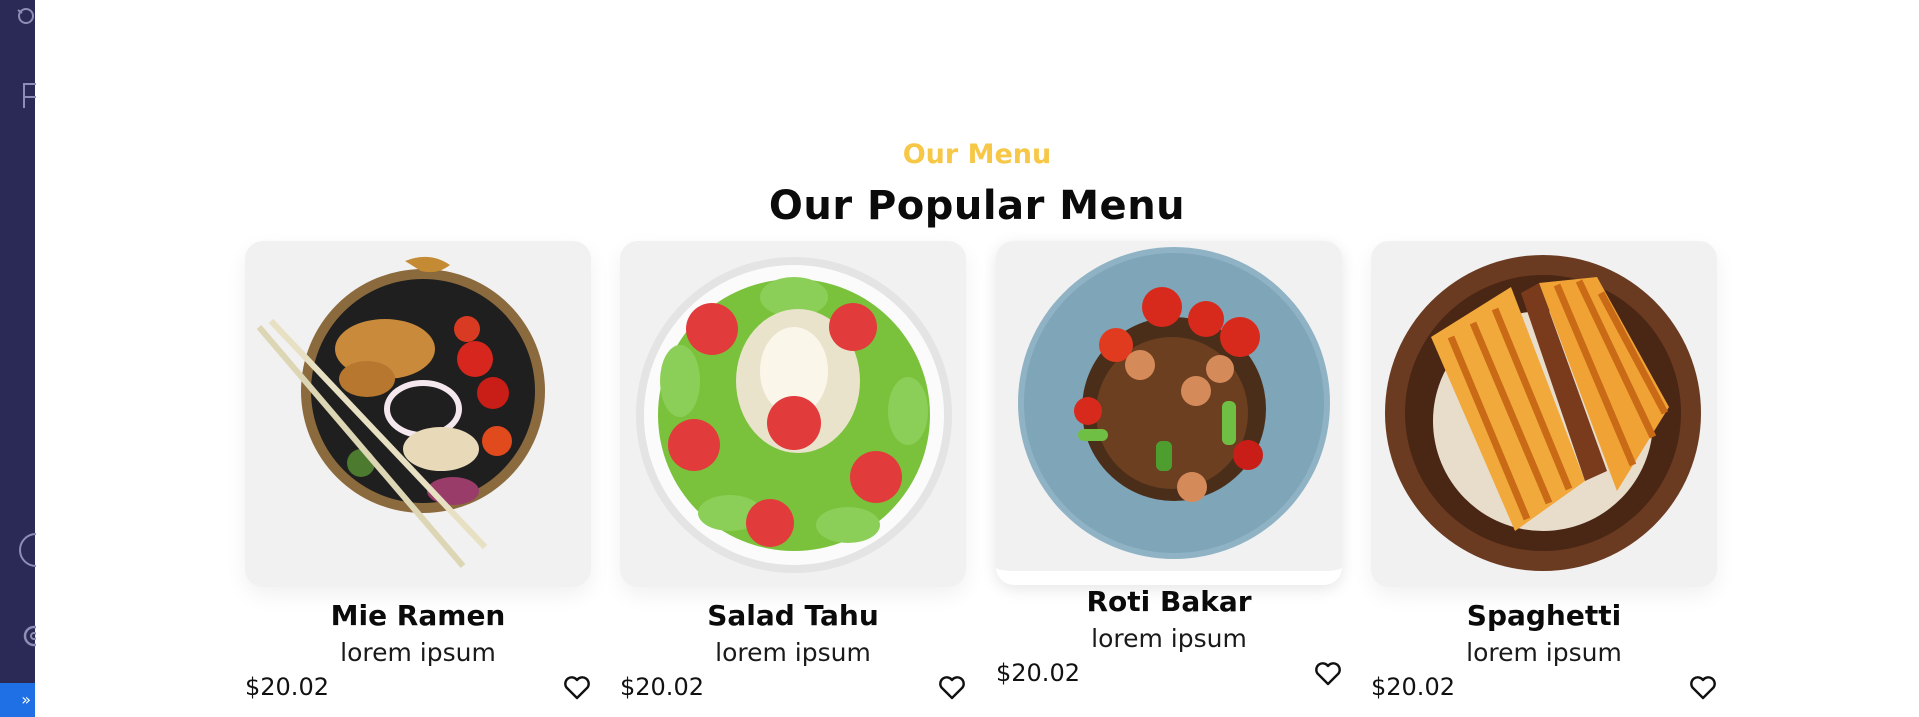 The image size is (1919, 717). Describe the element at coordinates (1169, 413) in the screenshot. I see `noodle-plate-image` at that location.